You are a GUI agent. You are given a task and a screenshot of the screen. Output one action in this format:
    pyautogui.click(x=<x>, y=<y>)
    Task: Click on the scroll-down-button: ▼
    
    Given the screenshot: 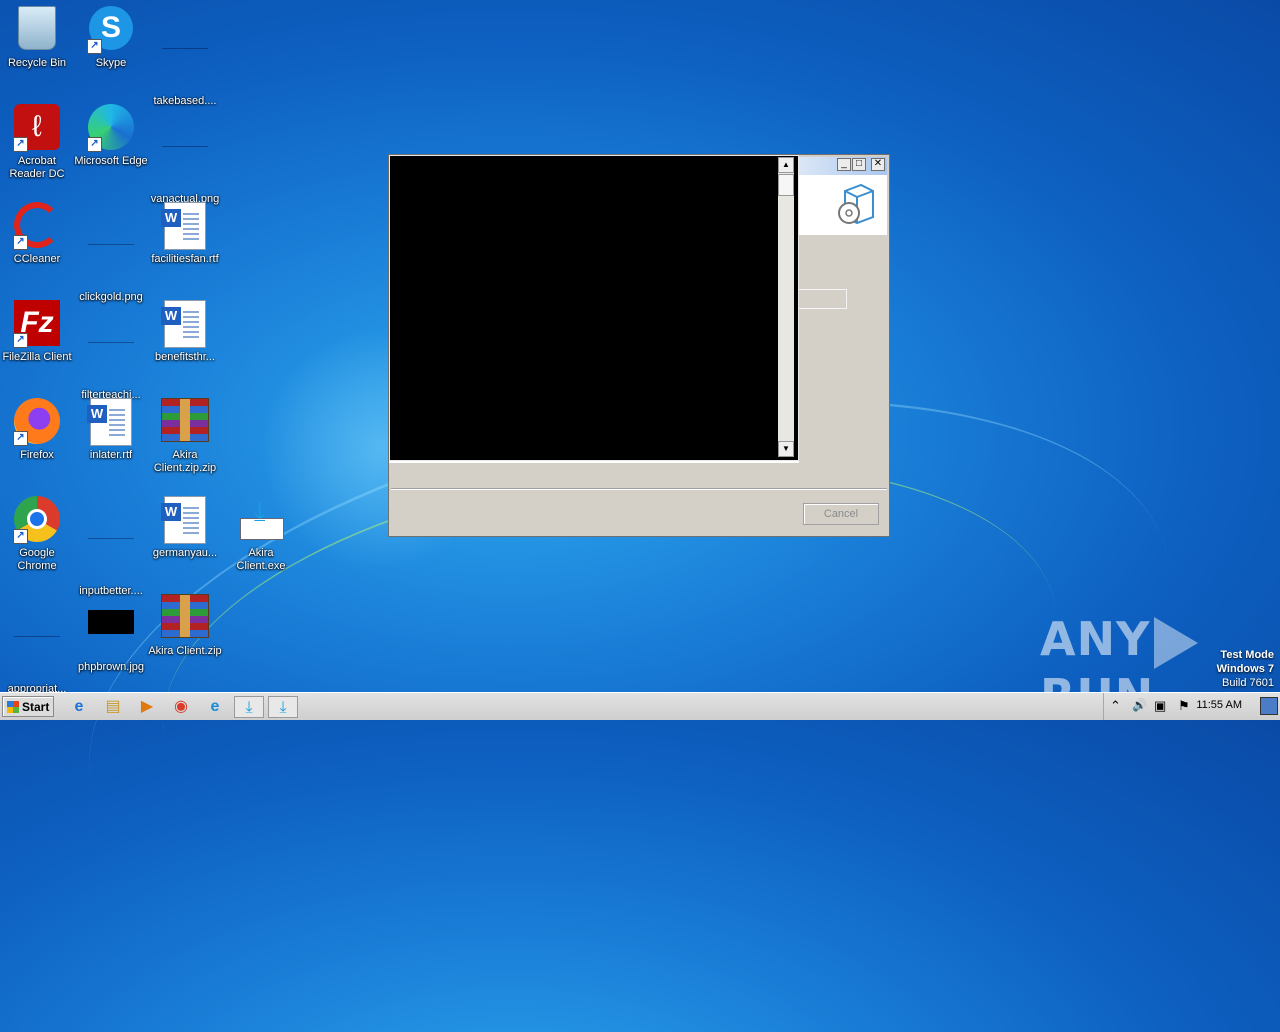 What is the action you would take?
    pyautogui.click(x=786, y=449)
    